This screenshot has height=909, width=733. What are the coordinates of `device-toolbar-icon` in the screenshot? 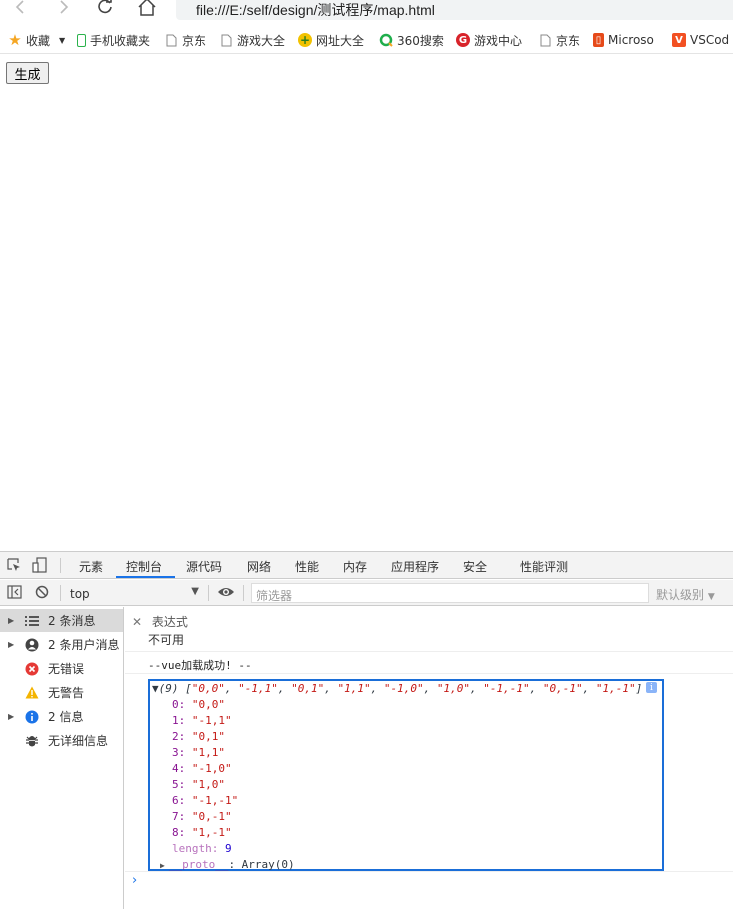 It's located at (40, 565).